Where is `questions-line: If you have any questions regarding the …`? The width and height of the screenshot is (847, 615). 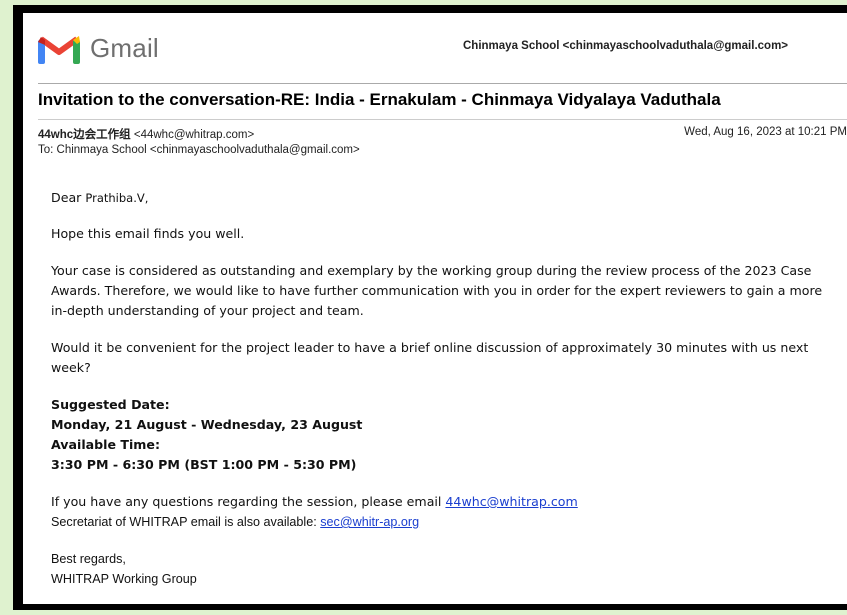 questions-line: If you have any questions regarding the … is located at coordinates (446, 502).